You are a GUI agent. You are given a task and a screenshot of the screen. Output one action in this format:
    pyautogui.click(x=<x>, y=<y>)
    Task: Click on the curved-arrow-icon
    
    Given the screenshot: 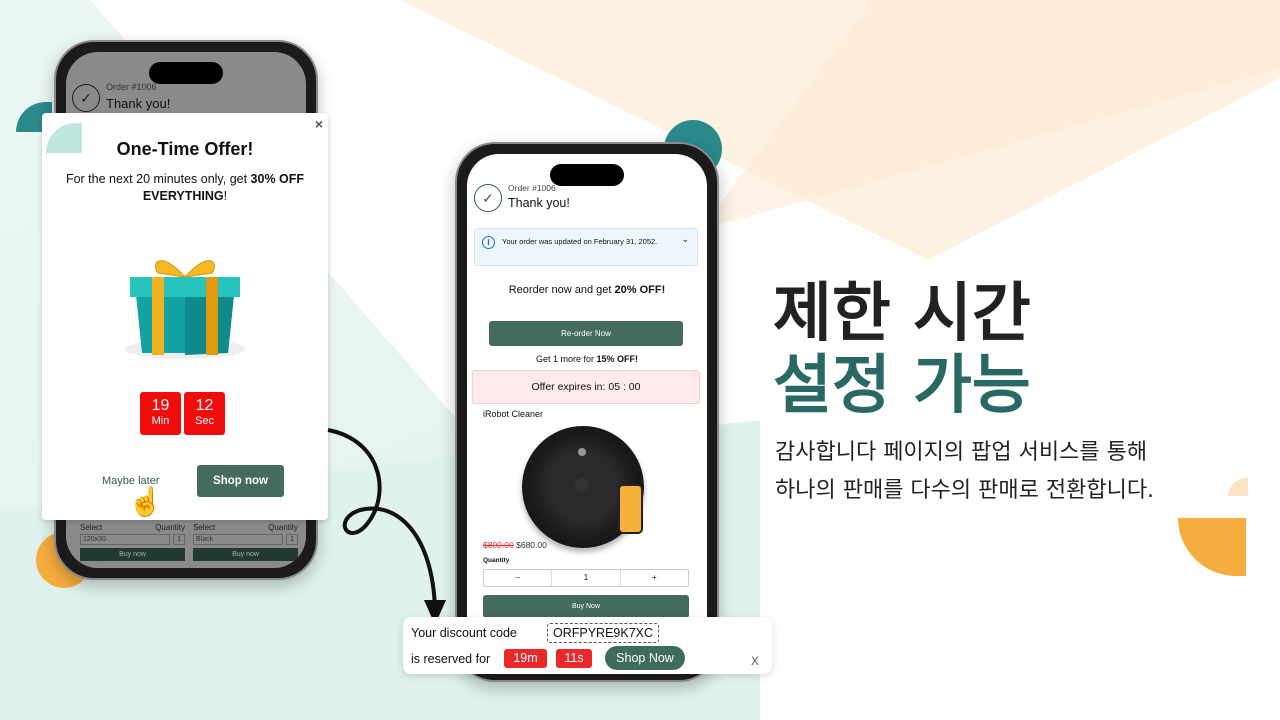 What is the action you would take?
    pyautogui.click(x=386, y=526)
    